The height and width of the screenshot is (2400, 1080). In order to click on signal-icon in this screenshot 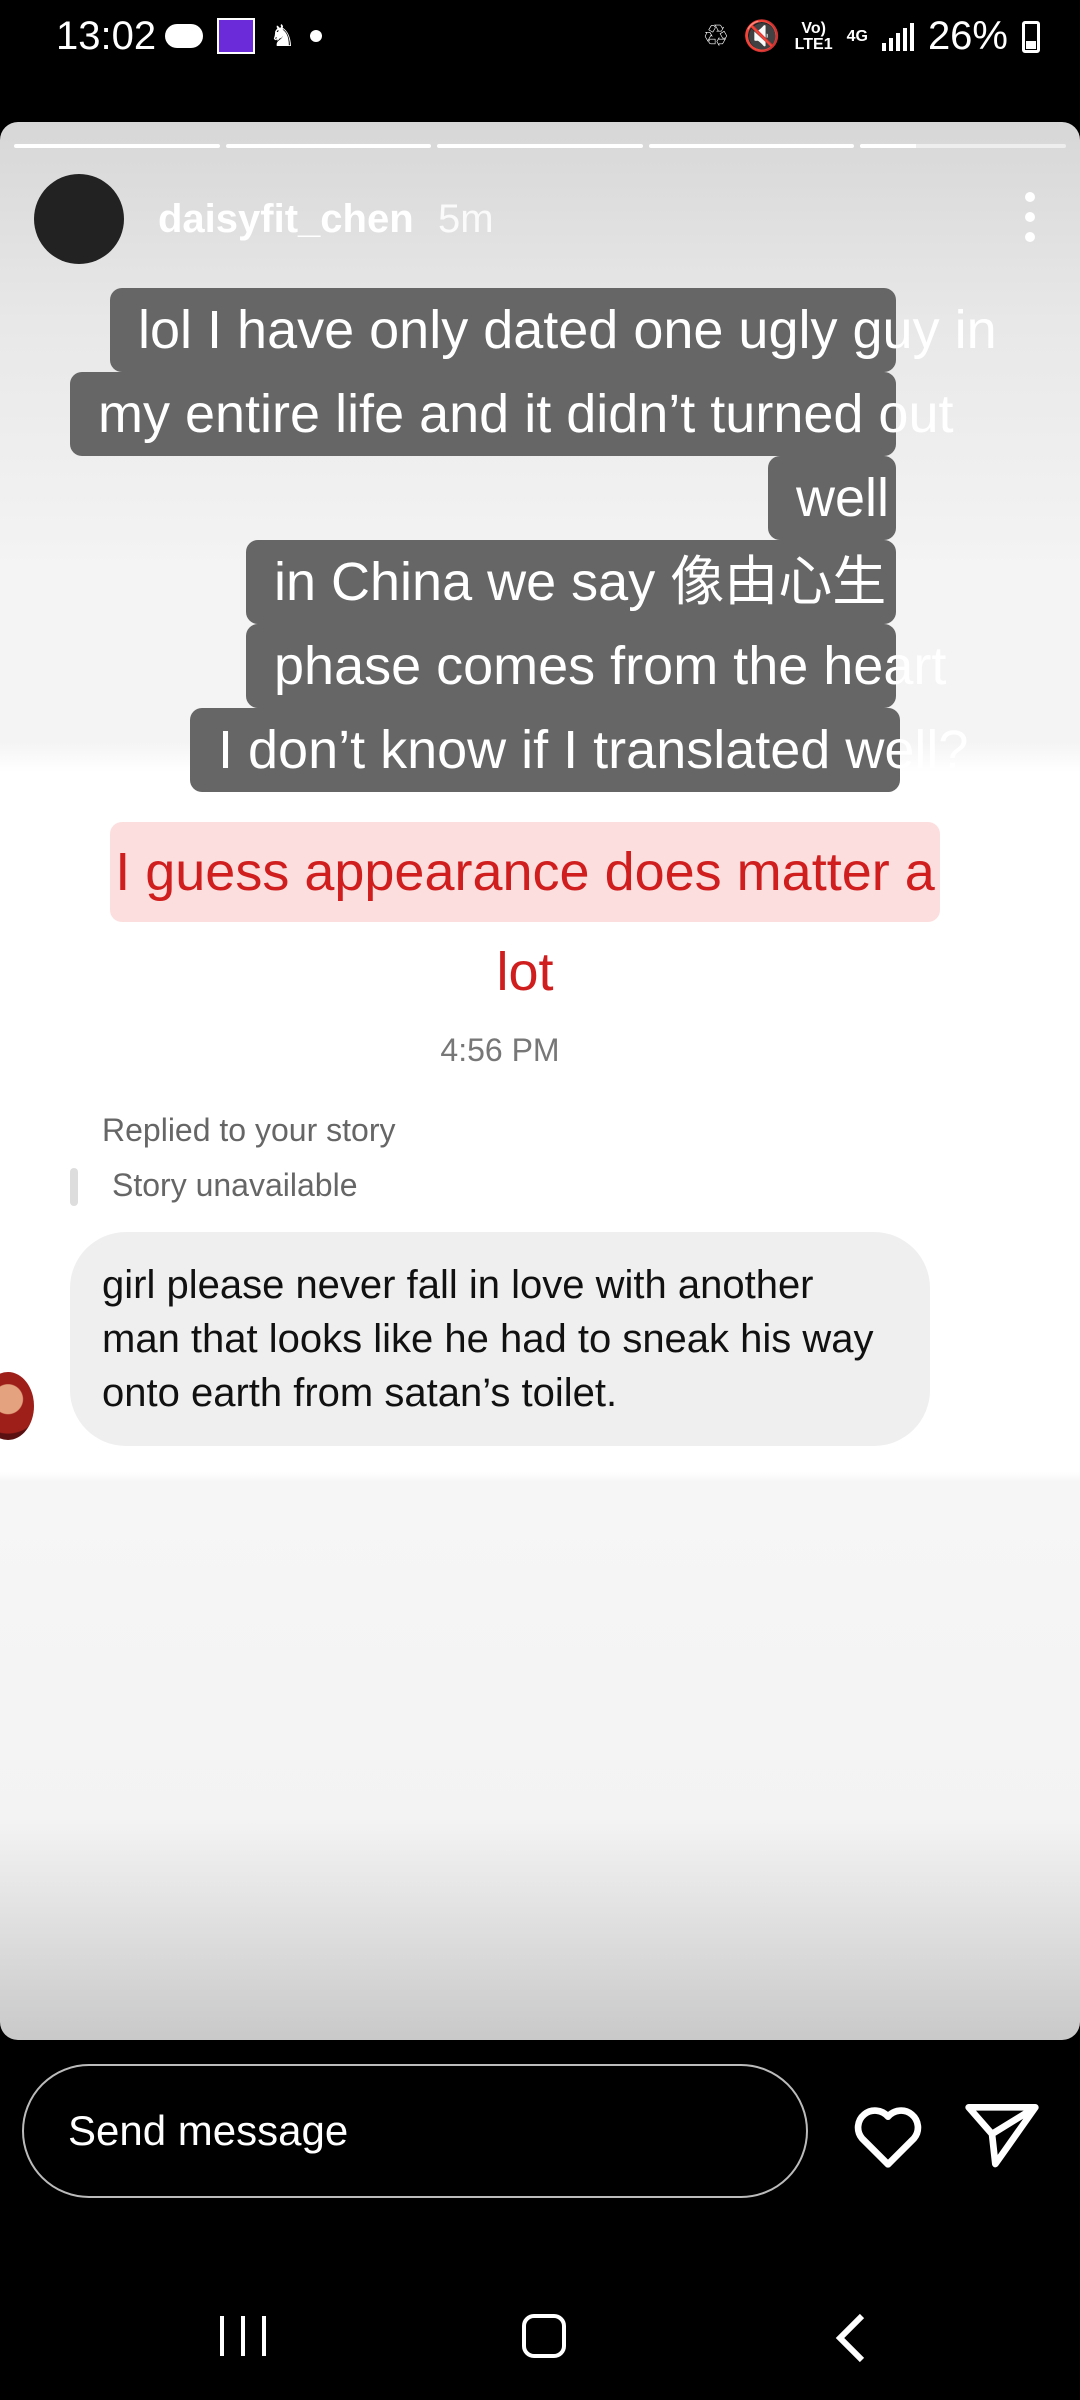, I will do `click(897, 36)`.